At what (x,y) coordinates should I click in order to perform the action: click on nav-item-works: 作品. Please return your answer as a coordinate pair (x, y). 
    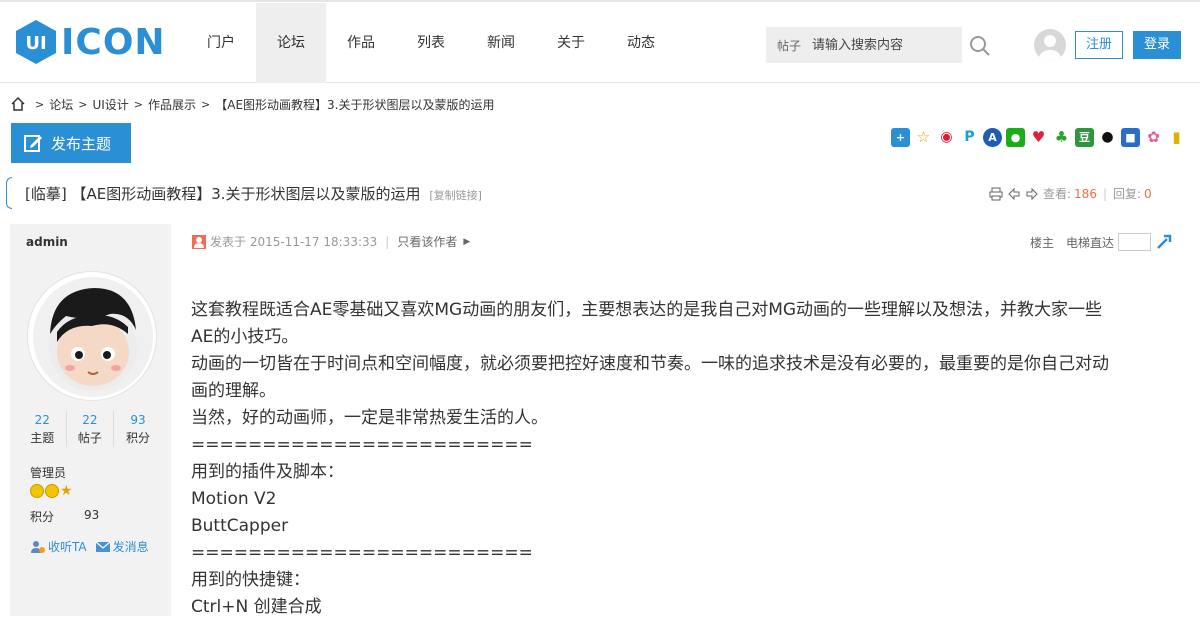
    Looking at the image, I should click on (361, 43).